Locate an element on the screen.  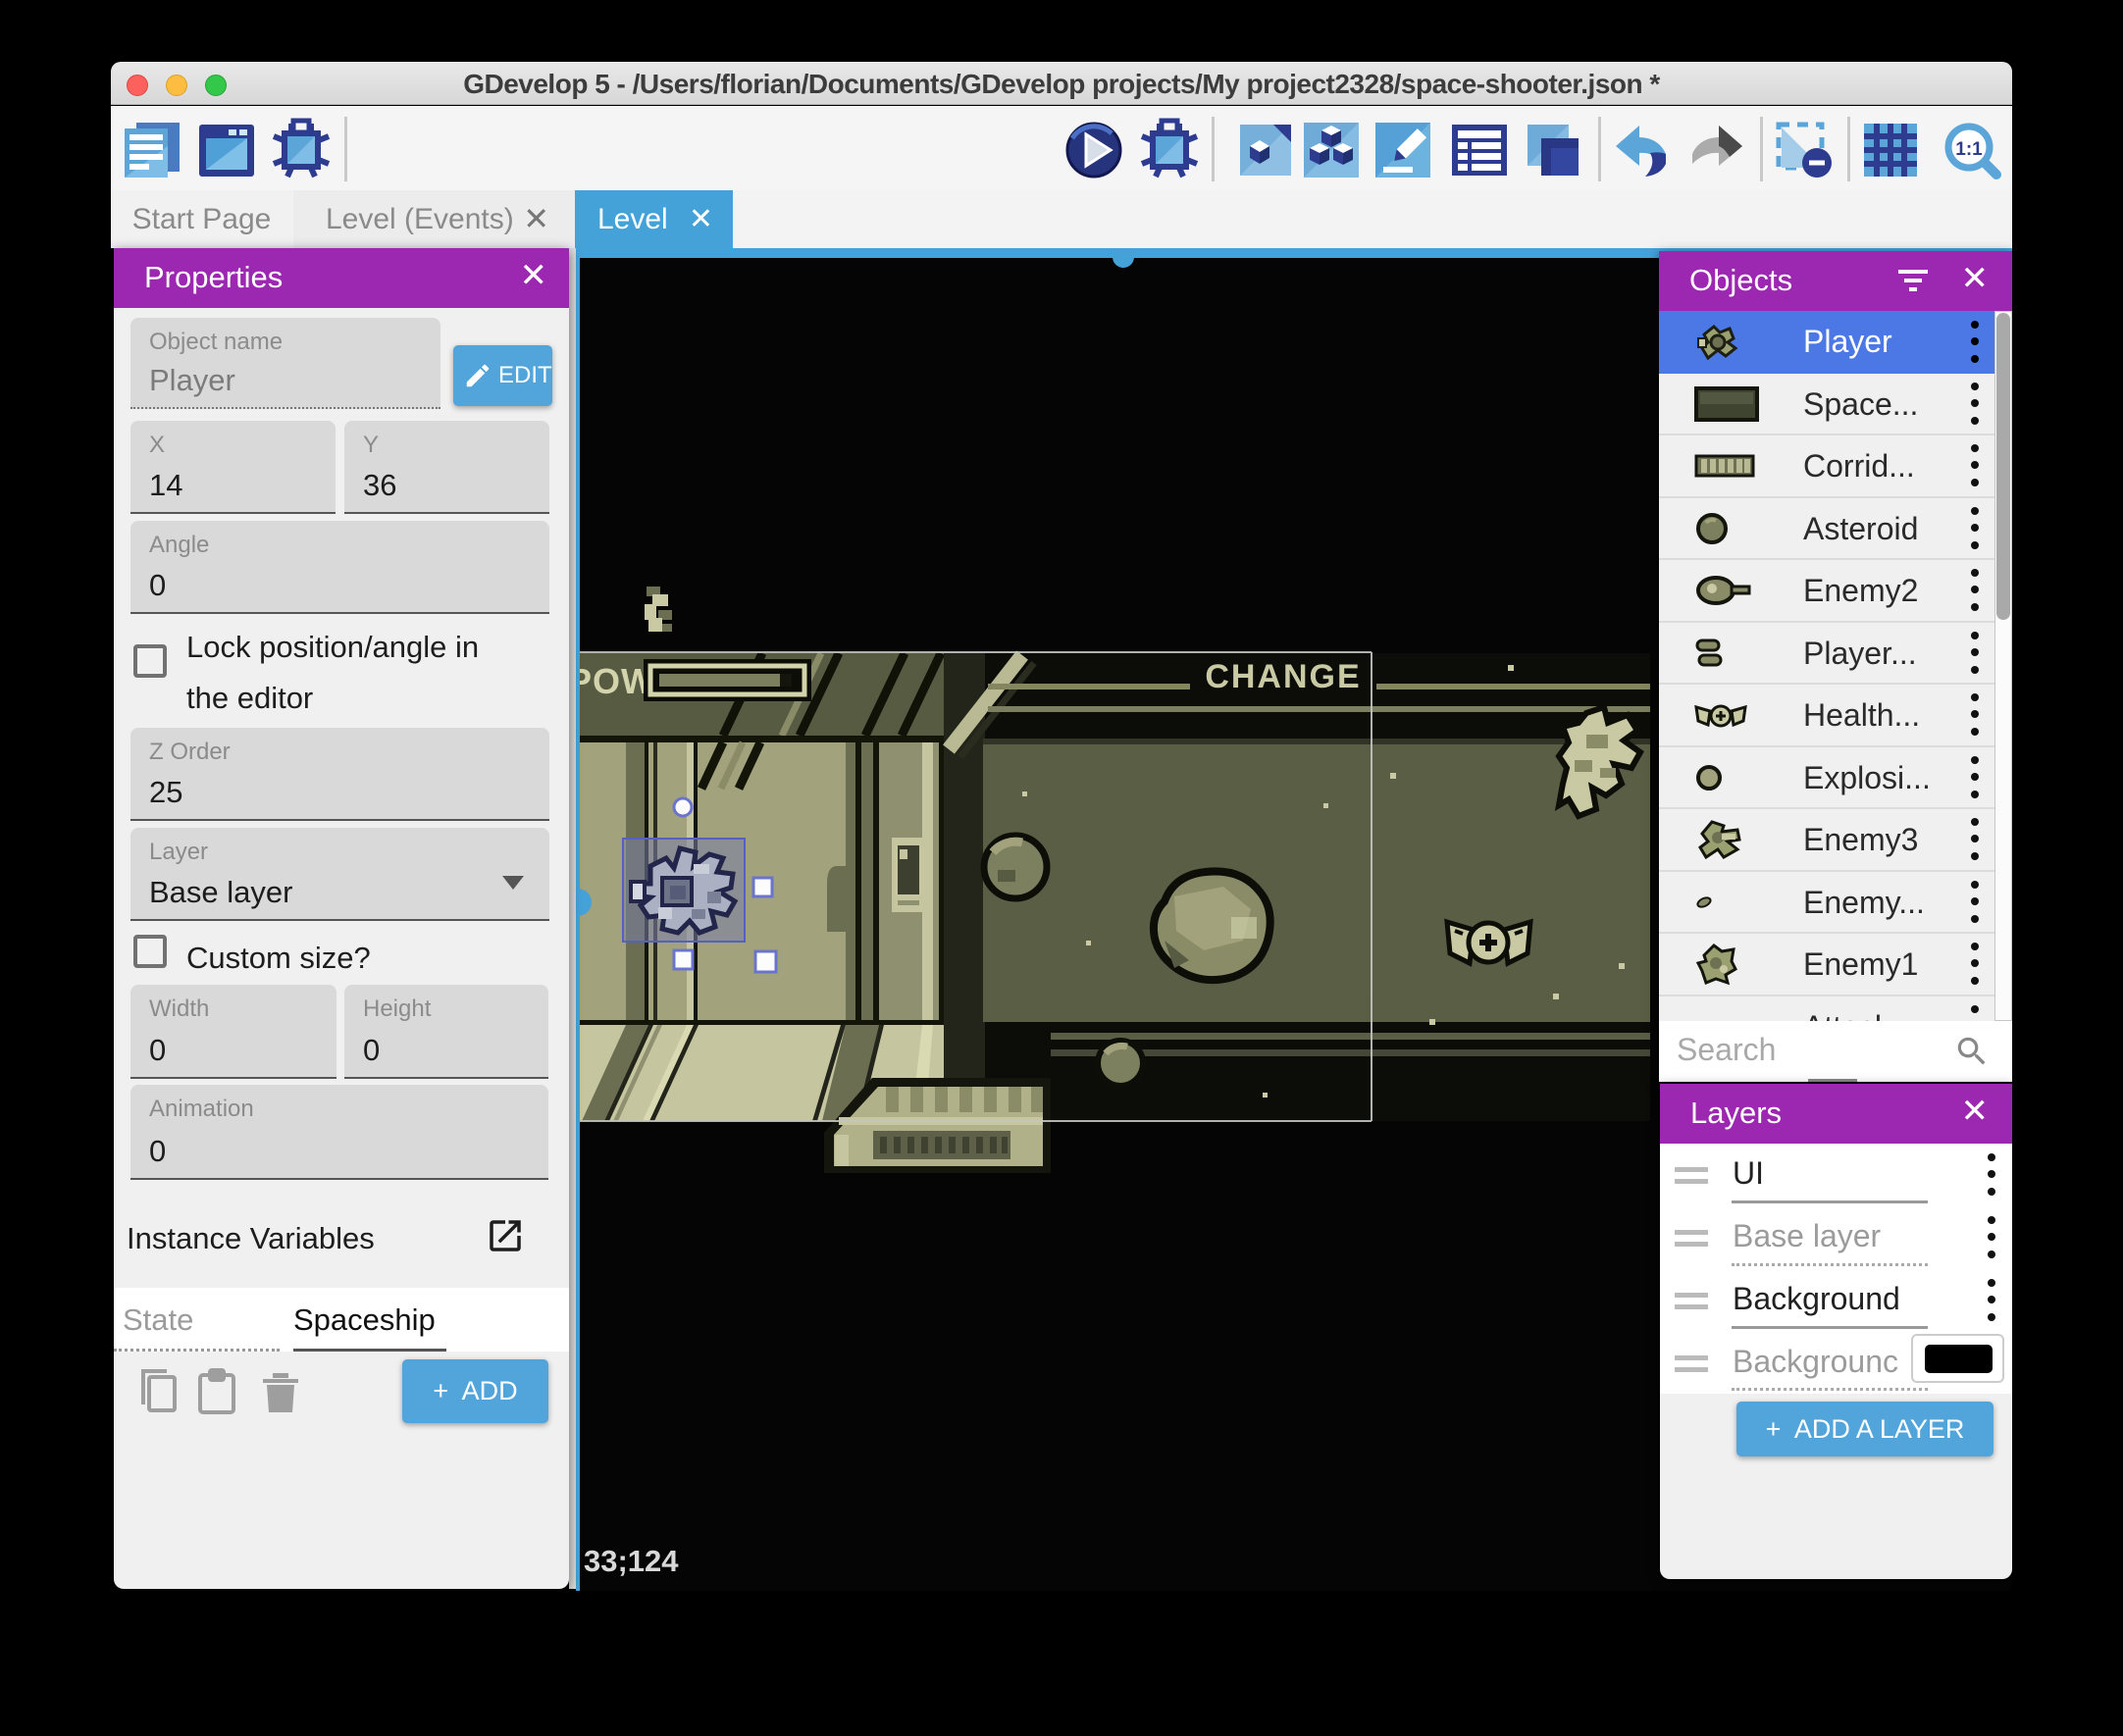
svg-text: CHANGE is located at coordinates (1283, 677).